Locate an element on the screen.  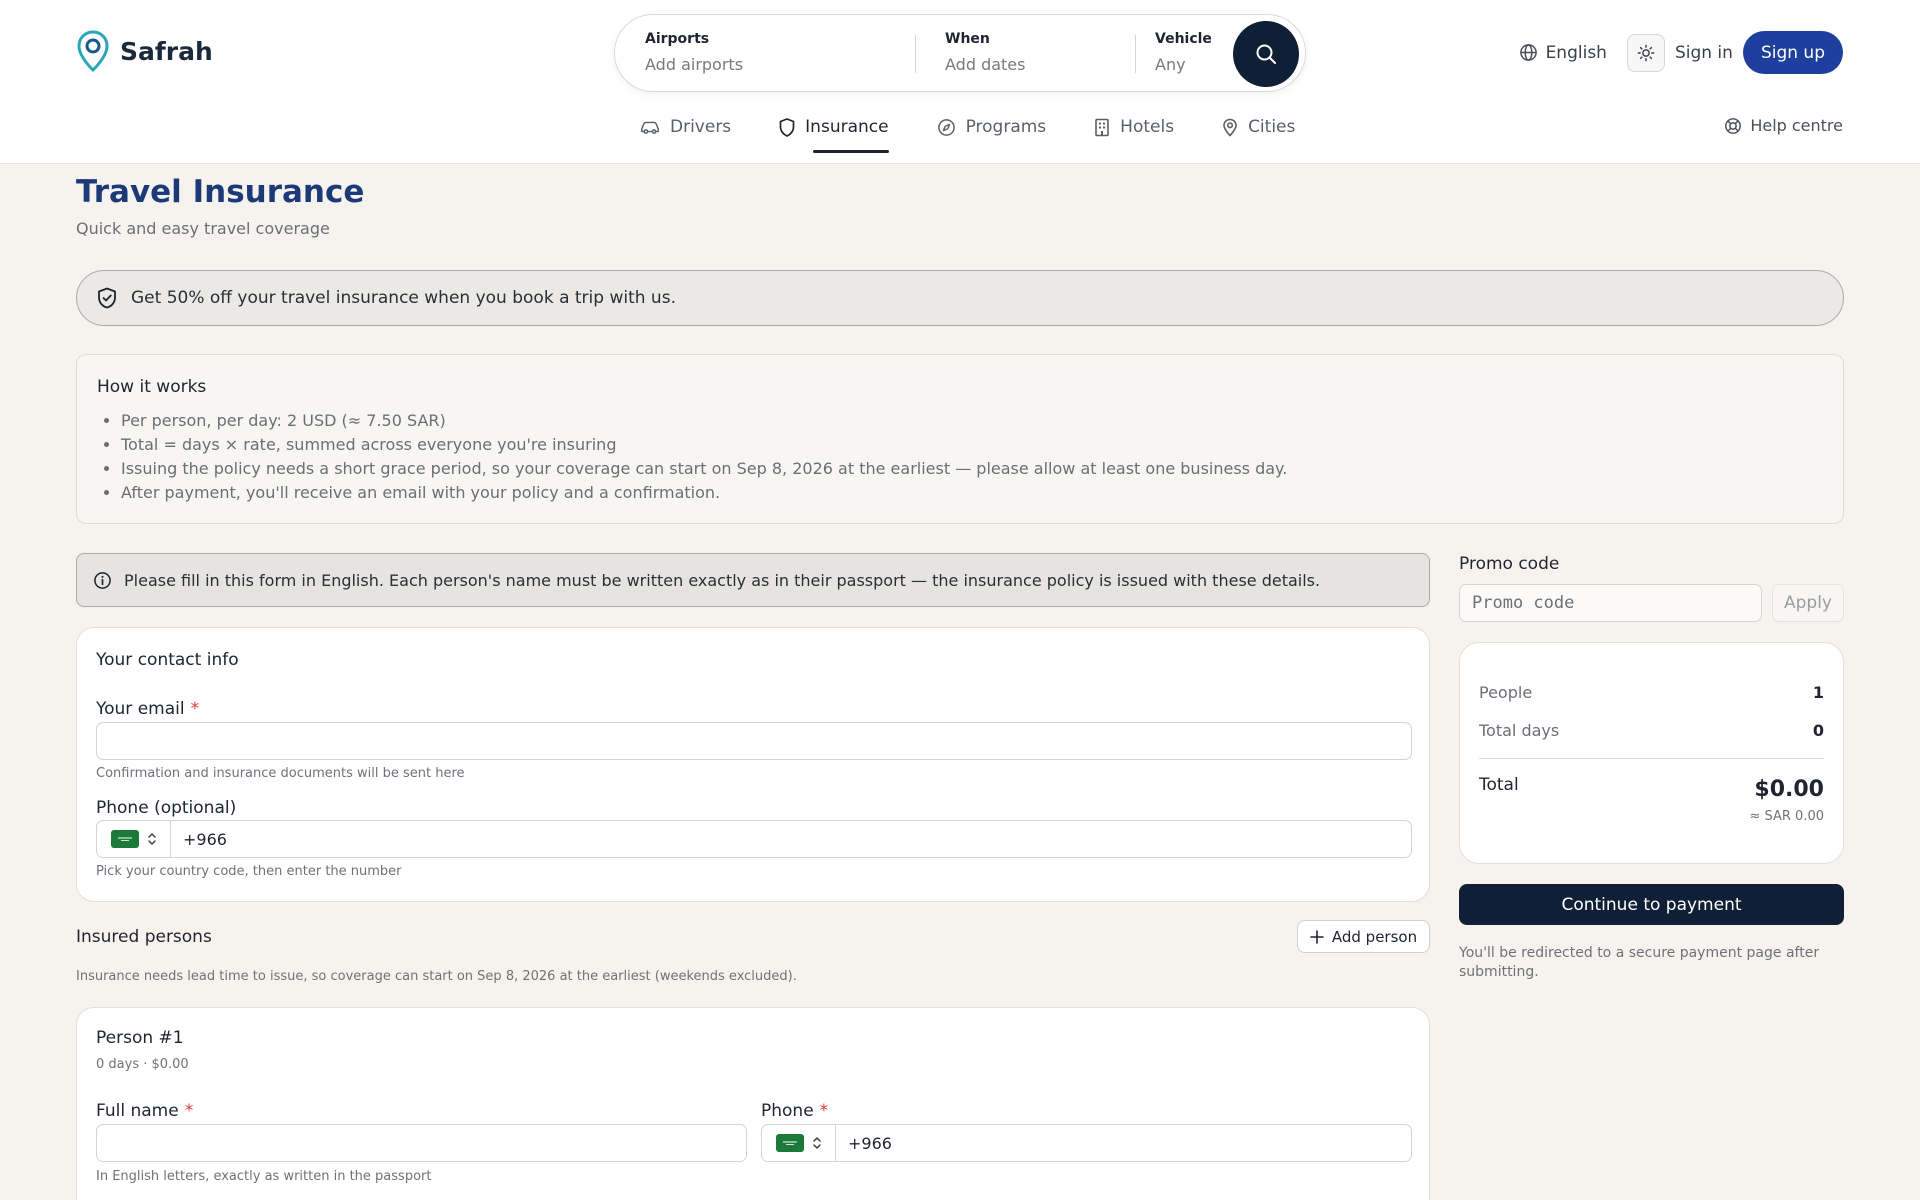
nav-item-drivers: Drivers is located at coordinates (685, 127).